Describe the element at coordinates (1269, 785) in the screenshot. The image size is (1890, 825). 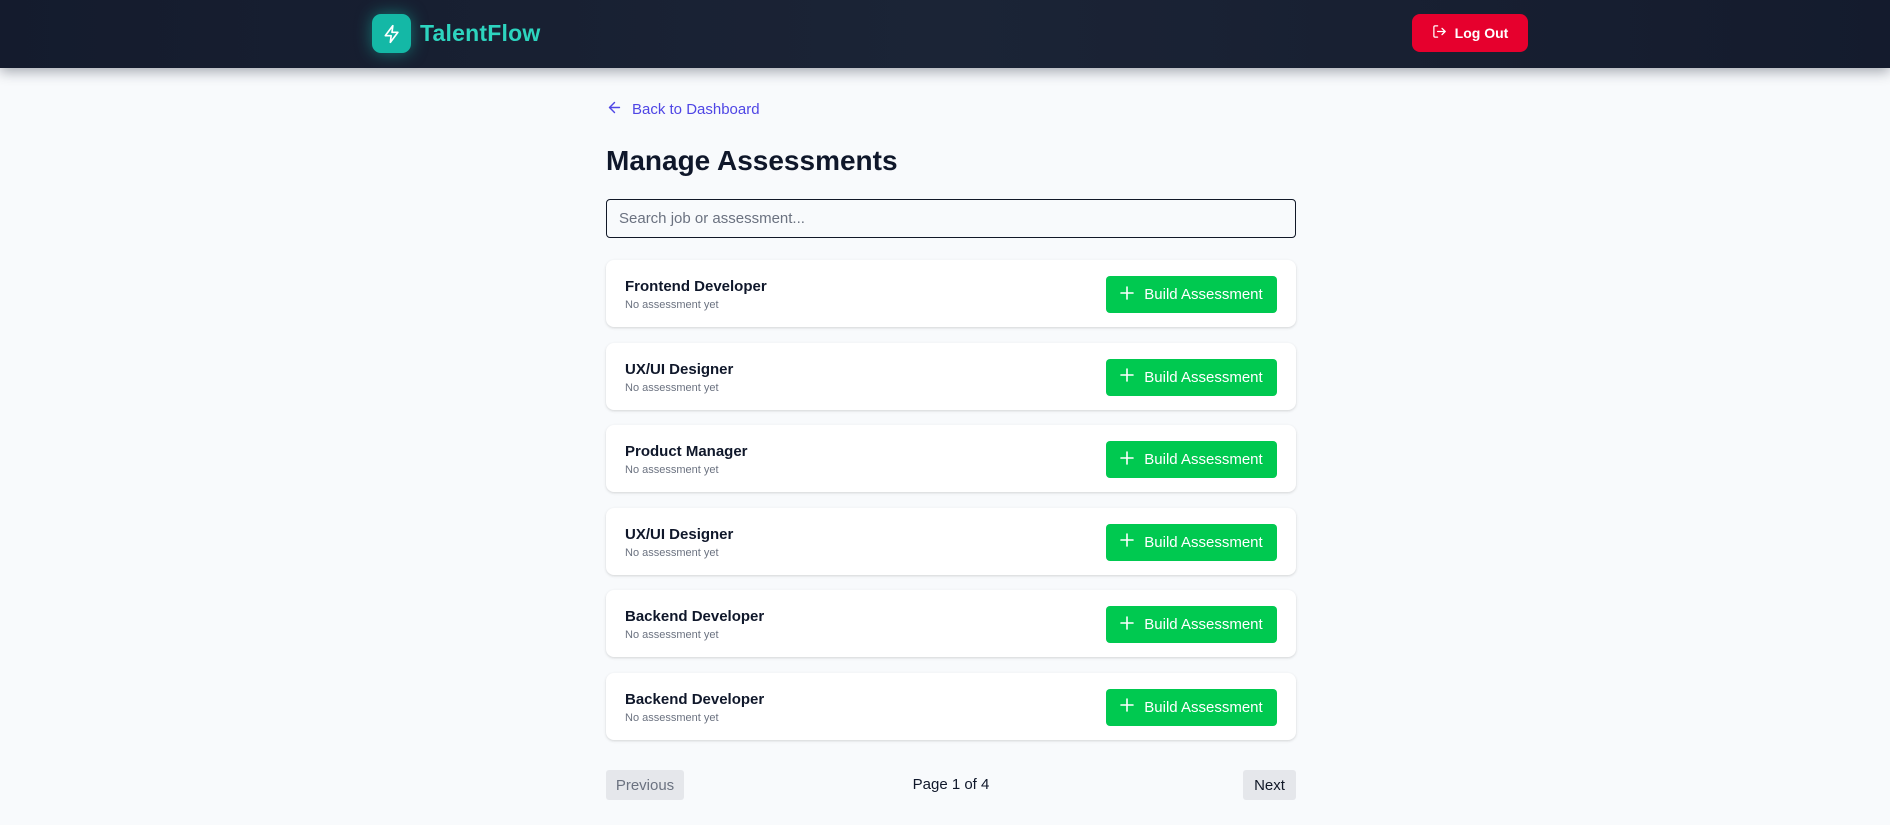
I see `next-page-button: Next` at that location.